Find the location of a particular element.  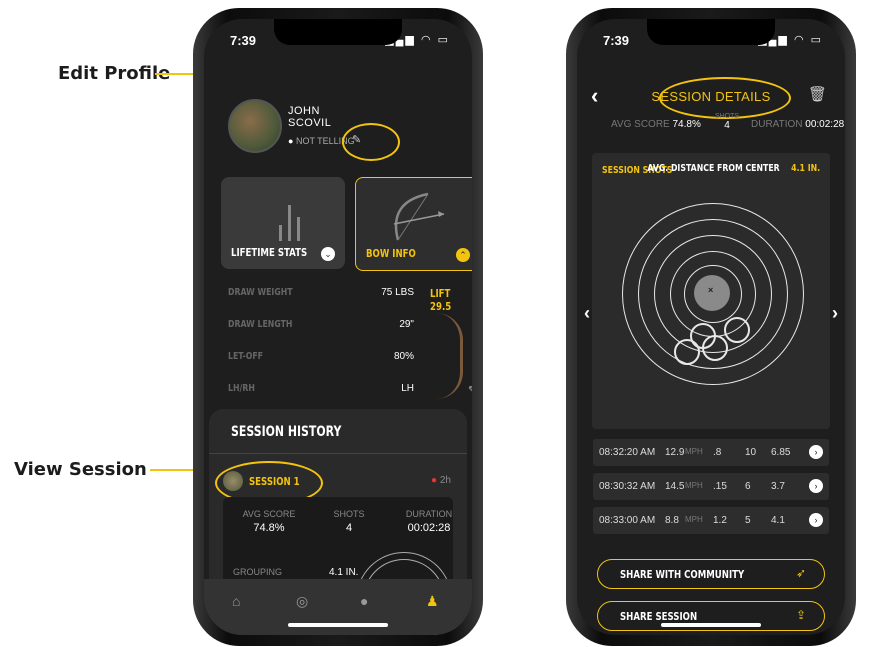

shot-row: 08:33:00 AM 8.8 MPH 1.2 5 4.1 78 › is located at coordinates (711, 520).